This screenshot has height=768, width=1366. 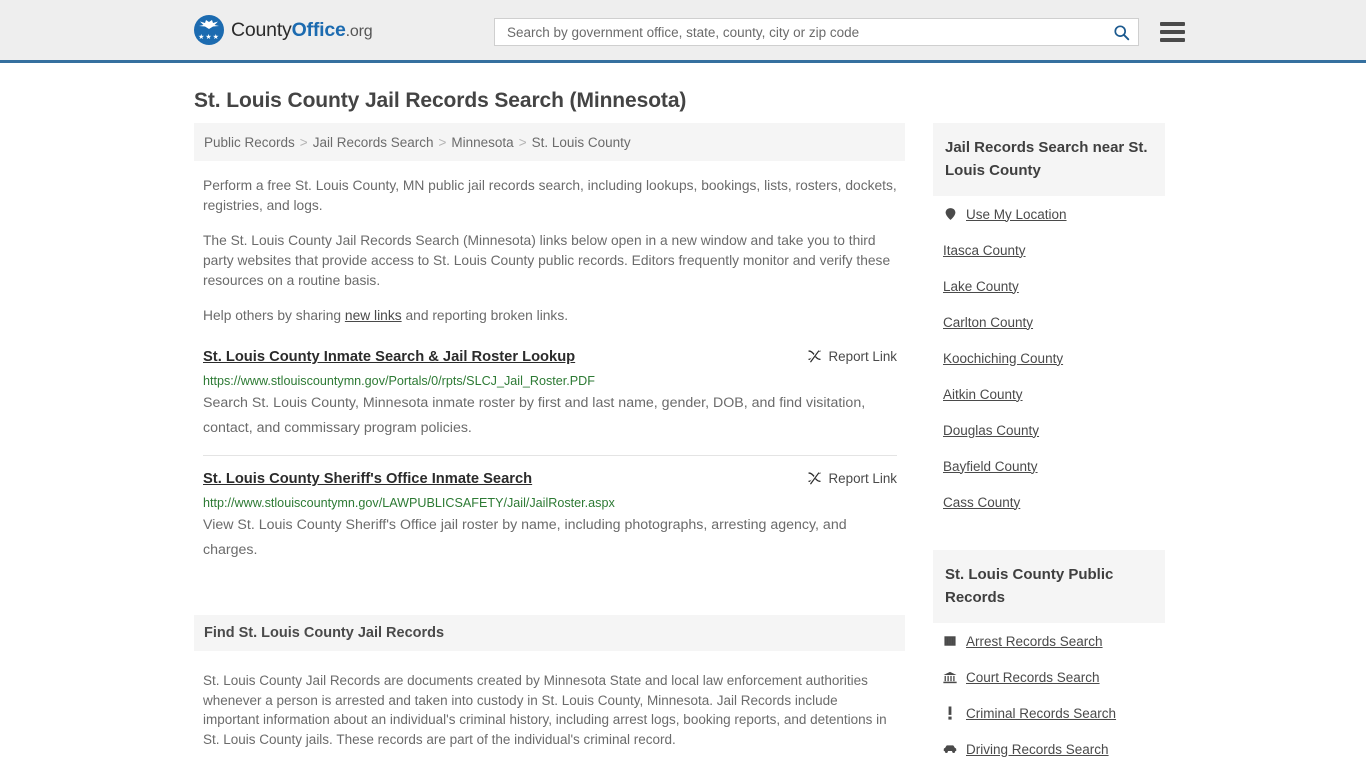 I want to click on logo-text-office: Office, so click(x=318, y=29).